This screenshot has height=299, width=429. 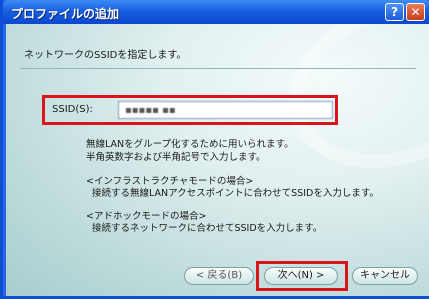 I want to click on help-button: ?, so click(x=394, y=12).